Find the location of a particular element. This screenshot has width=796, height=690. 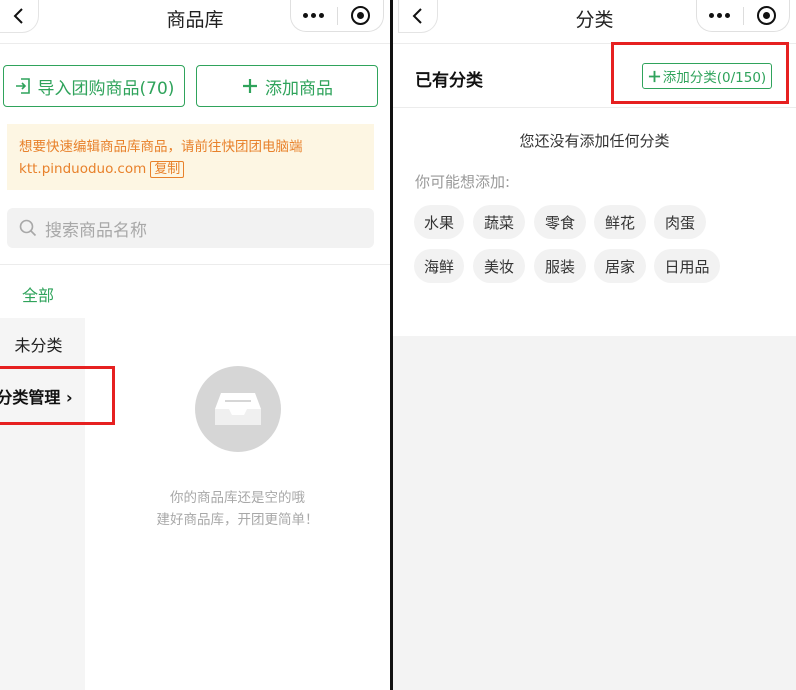

suggestion-chip: 肉蛋 is located at coordinates (680, 222).